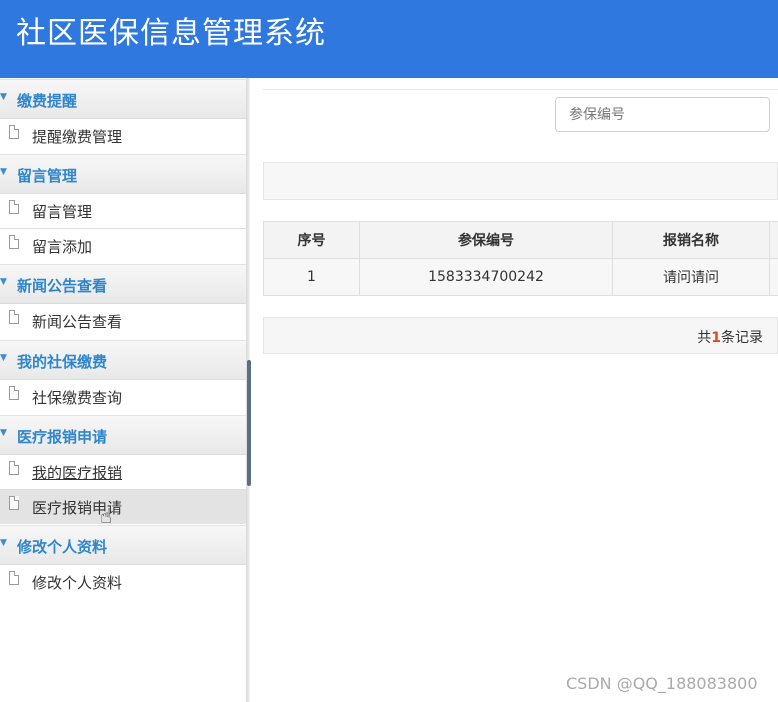  I want to click on app-header: 社区医保信息管理系统, so click(389, 39).